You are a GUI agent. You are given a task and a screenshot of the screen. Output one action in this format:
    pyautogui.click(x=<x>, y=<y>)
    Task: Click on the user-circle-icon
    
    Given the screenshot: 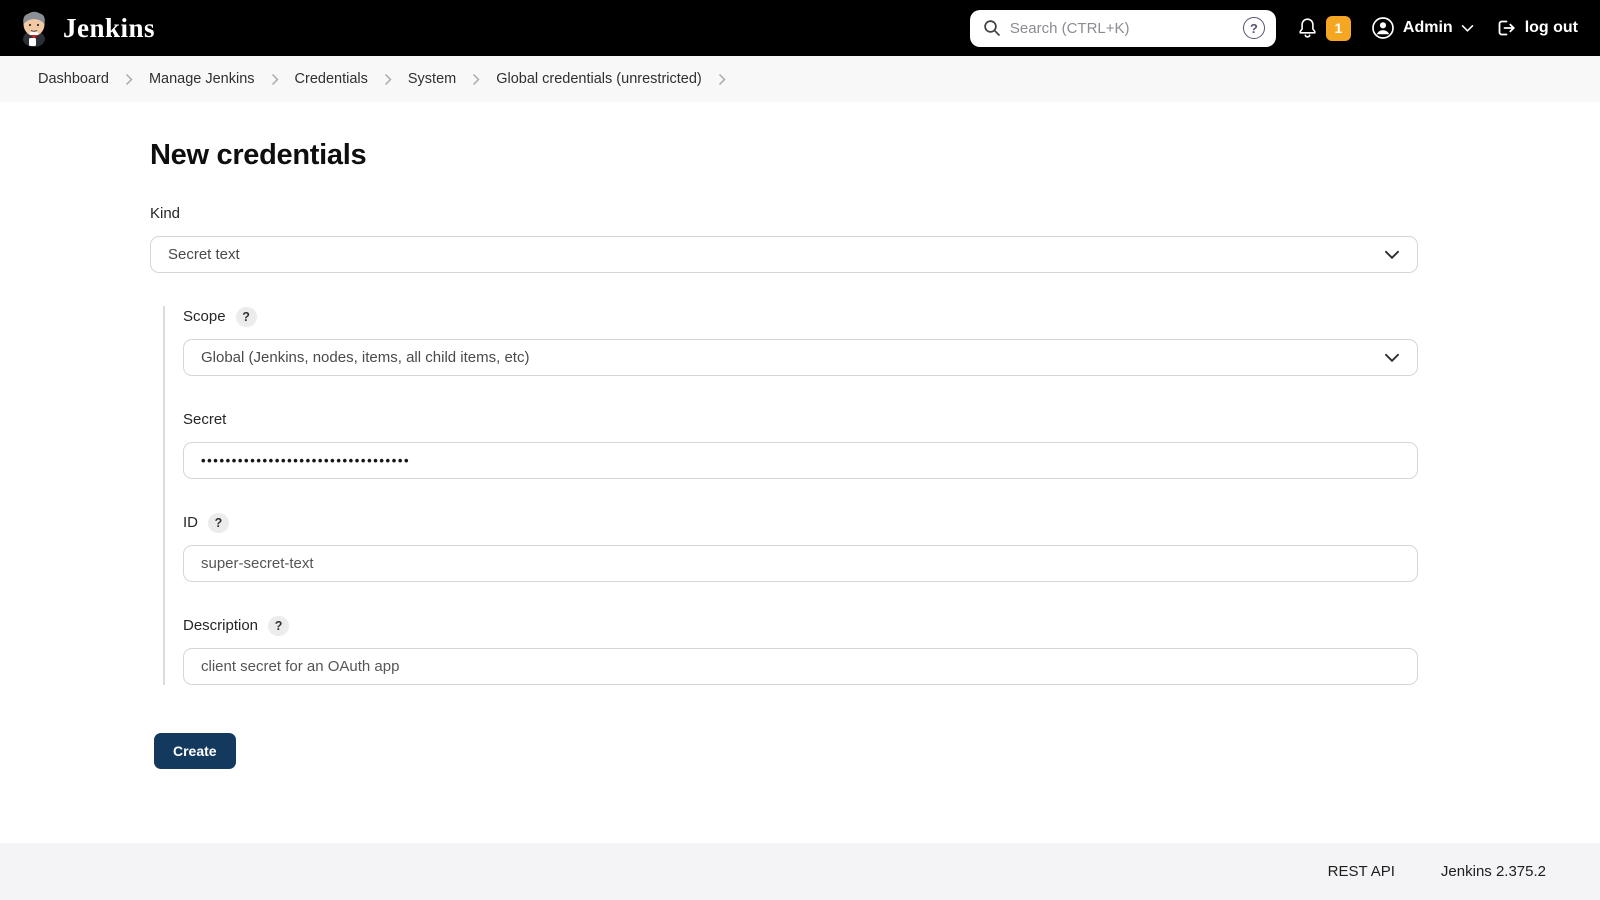 What is the action you would take?
    pyautogui.click(x=1383, y=28)
    